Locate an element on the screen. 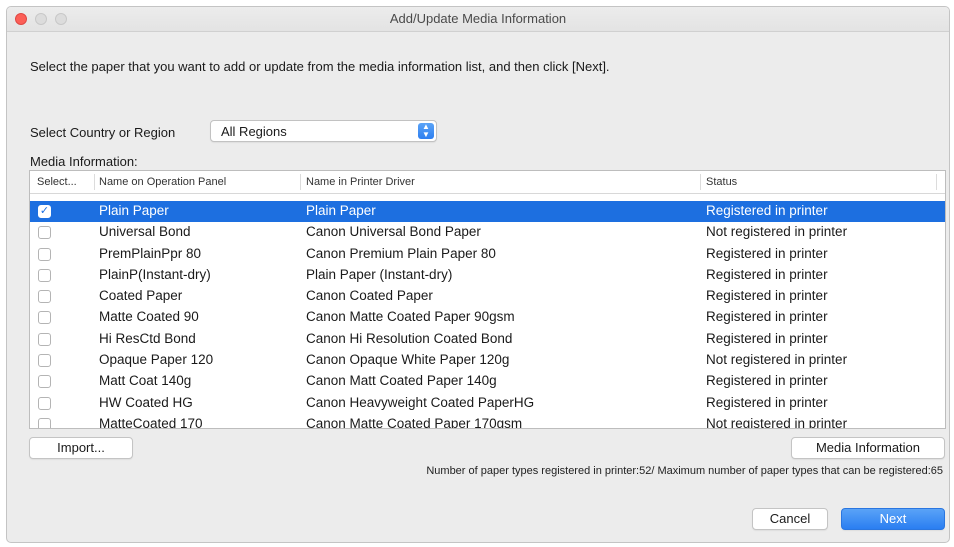  panel-name-cell: MatteCoated 170 is located at coordinates (151, 422).